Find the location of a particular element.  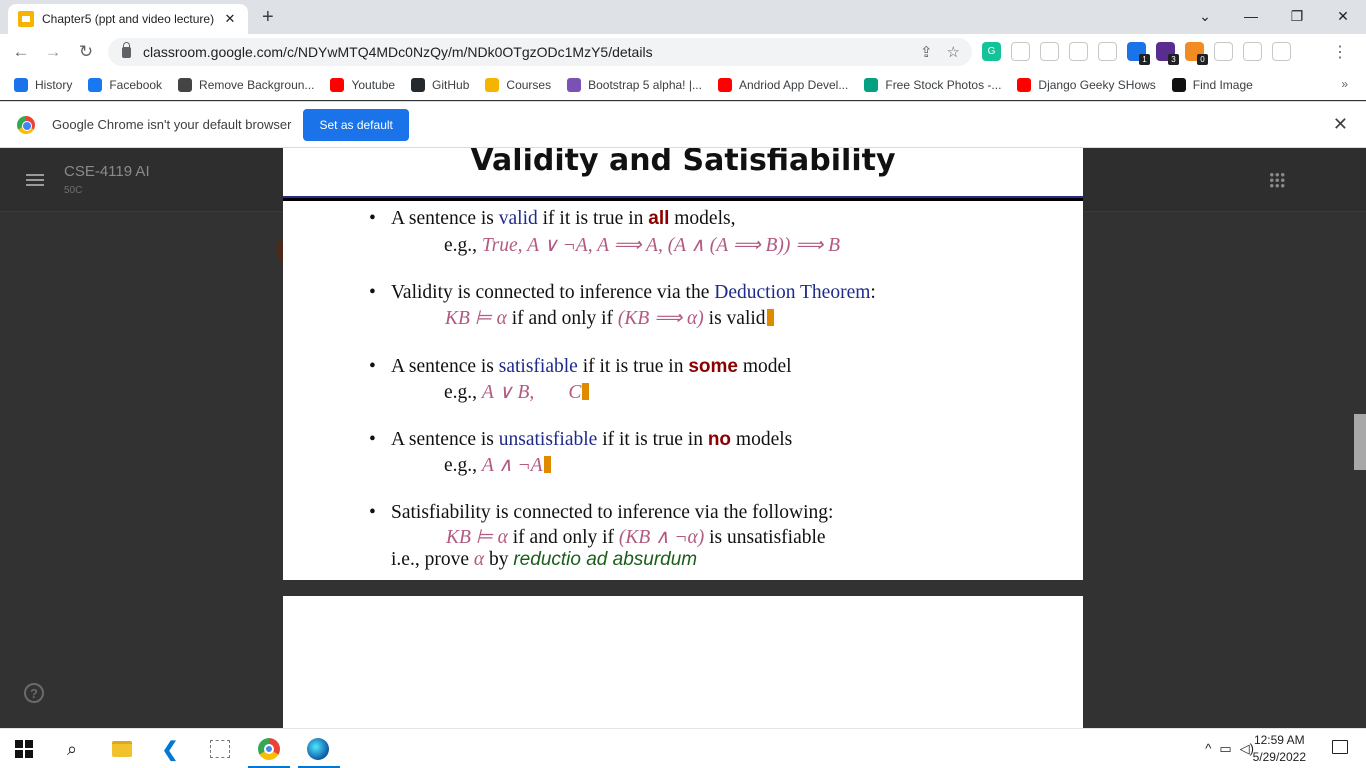

math-expression: True, A ∨ ¬A, A ⟹ A, (A ∧ (A ⟹ B)) ⟹ B is located at coordinates (661, 245).